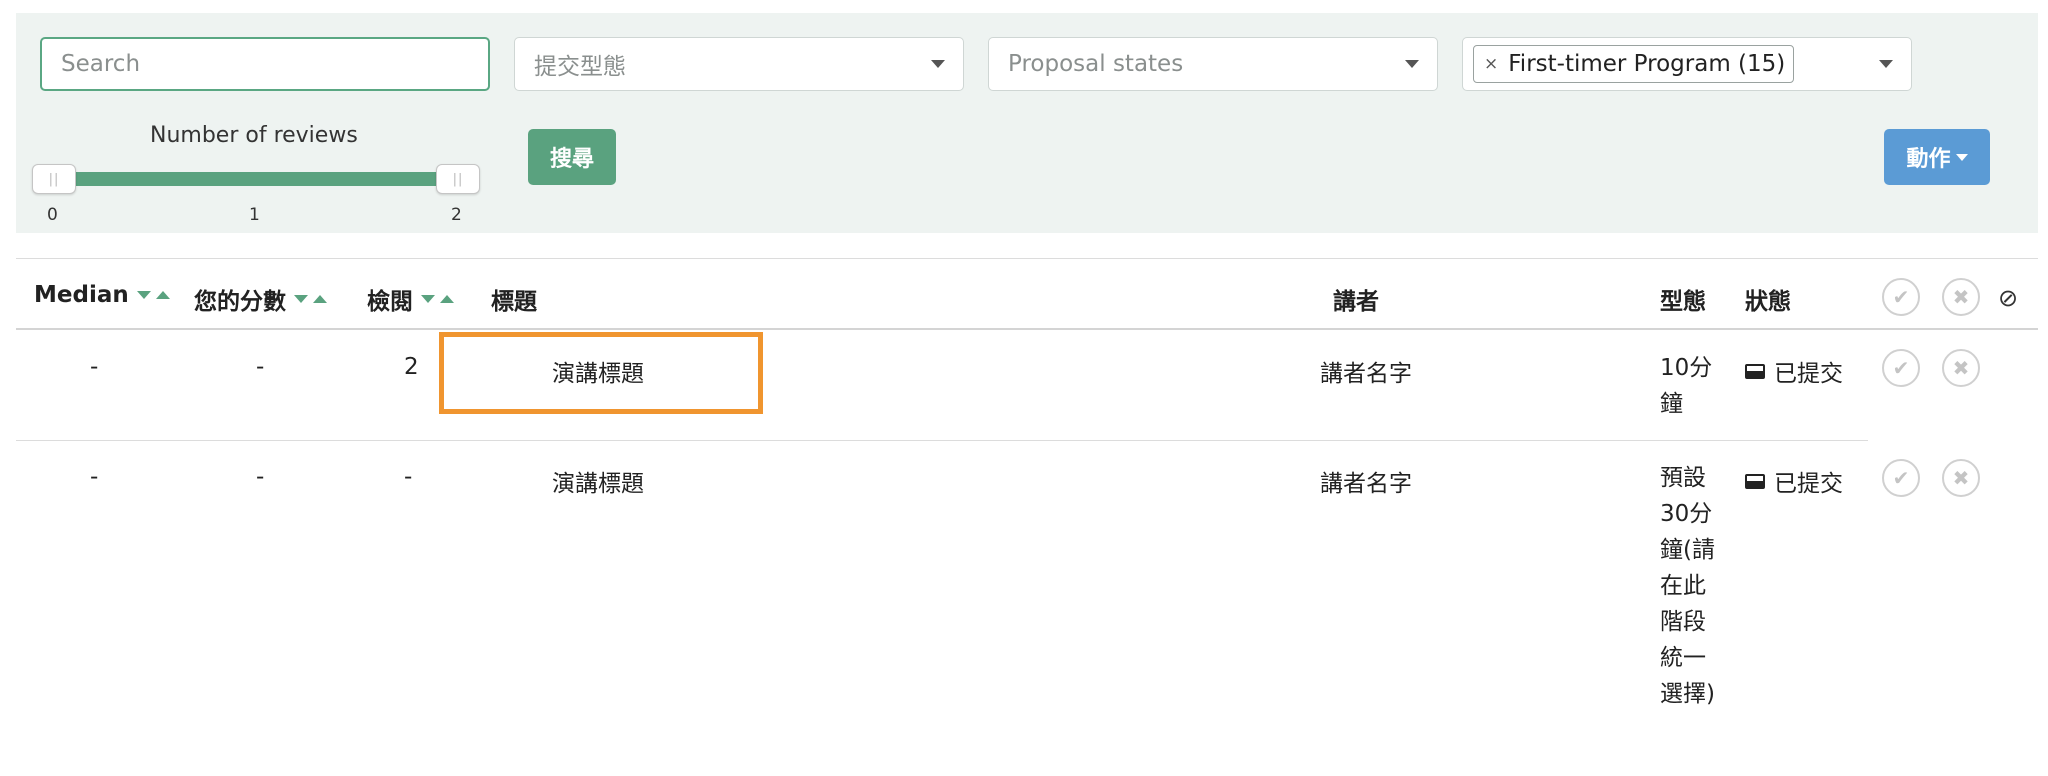 This screenshot has height=776, width=2048. I want to click on header-median: Median, so click(102, 295).